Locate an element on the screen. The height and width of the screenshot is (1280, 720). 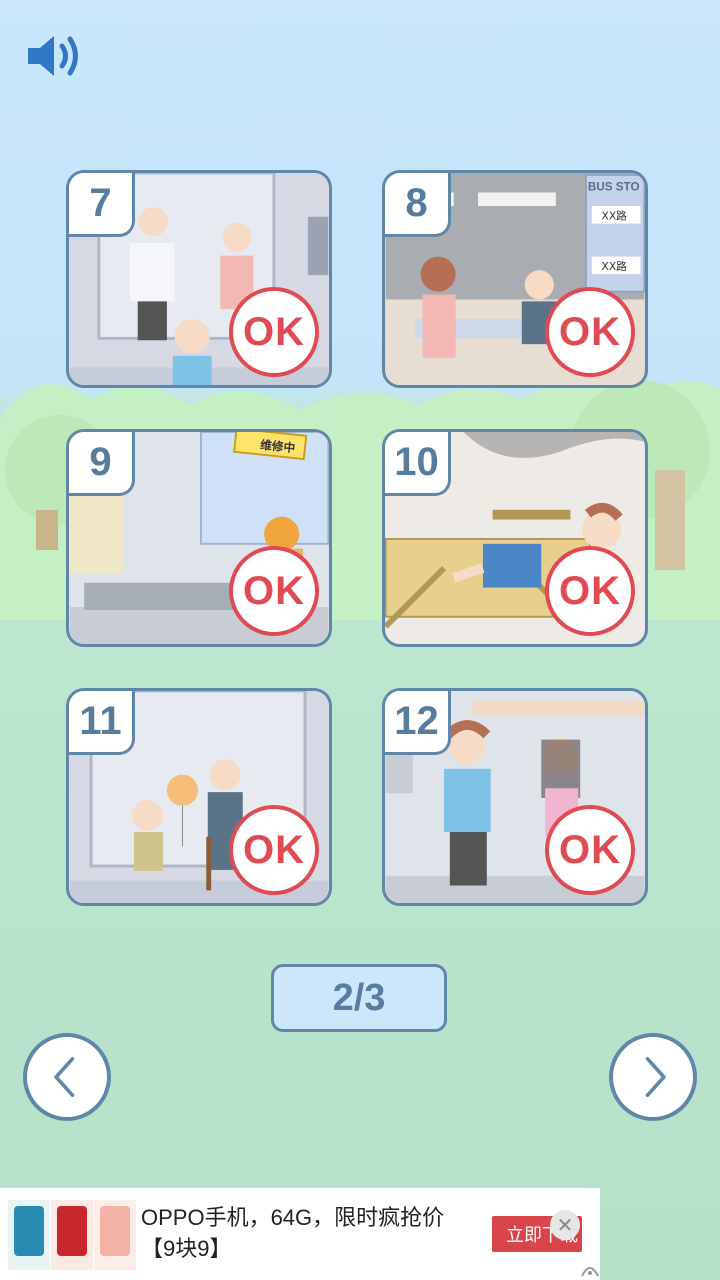
level-number: 7 is located at coordinates (102, 205).